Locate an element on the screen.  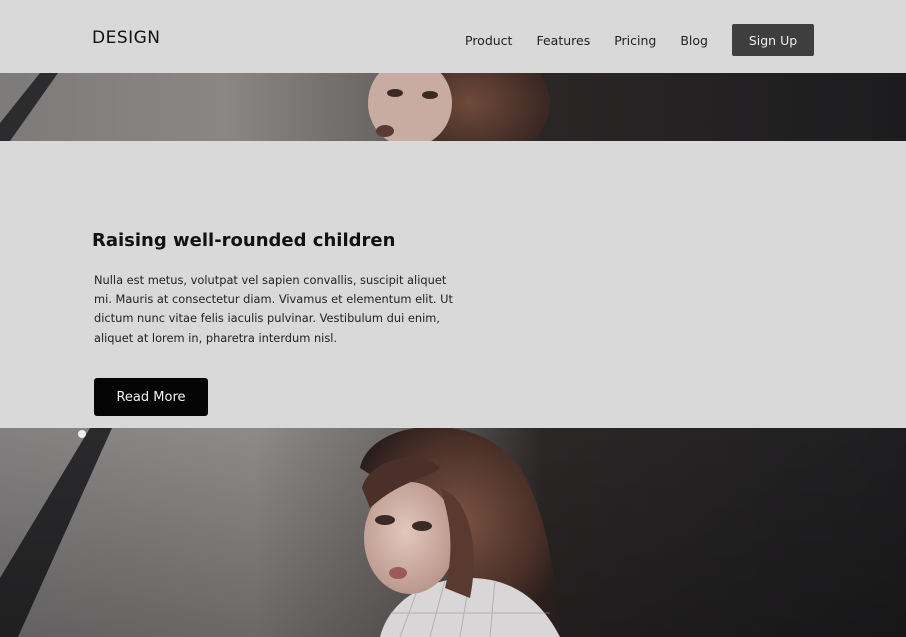
read-more-button: Read More is located at coordinates (151, 397).